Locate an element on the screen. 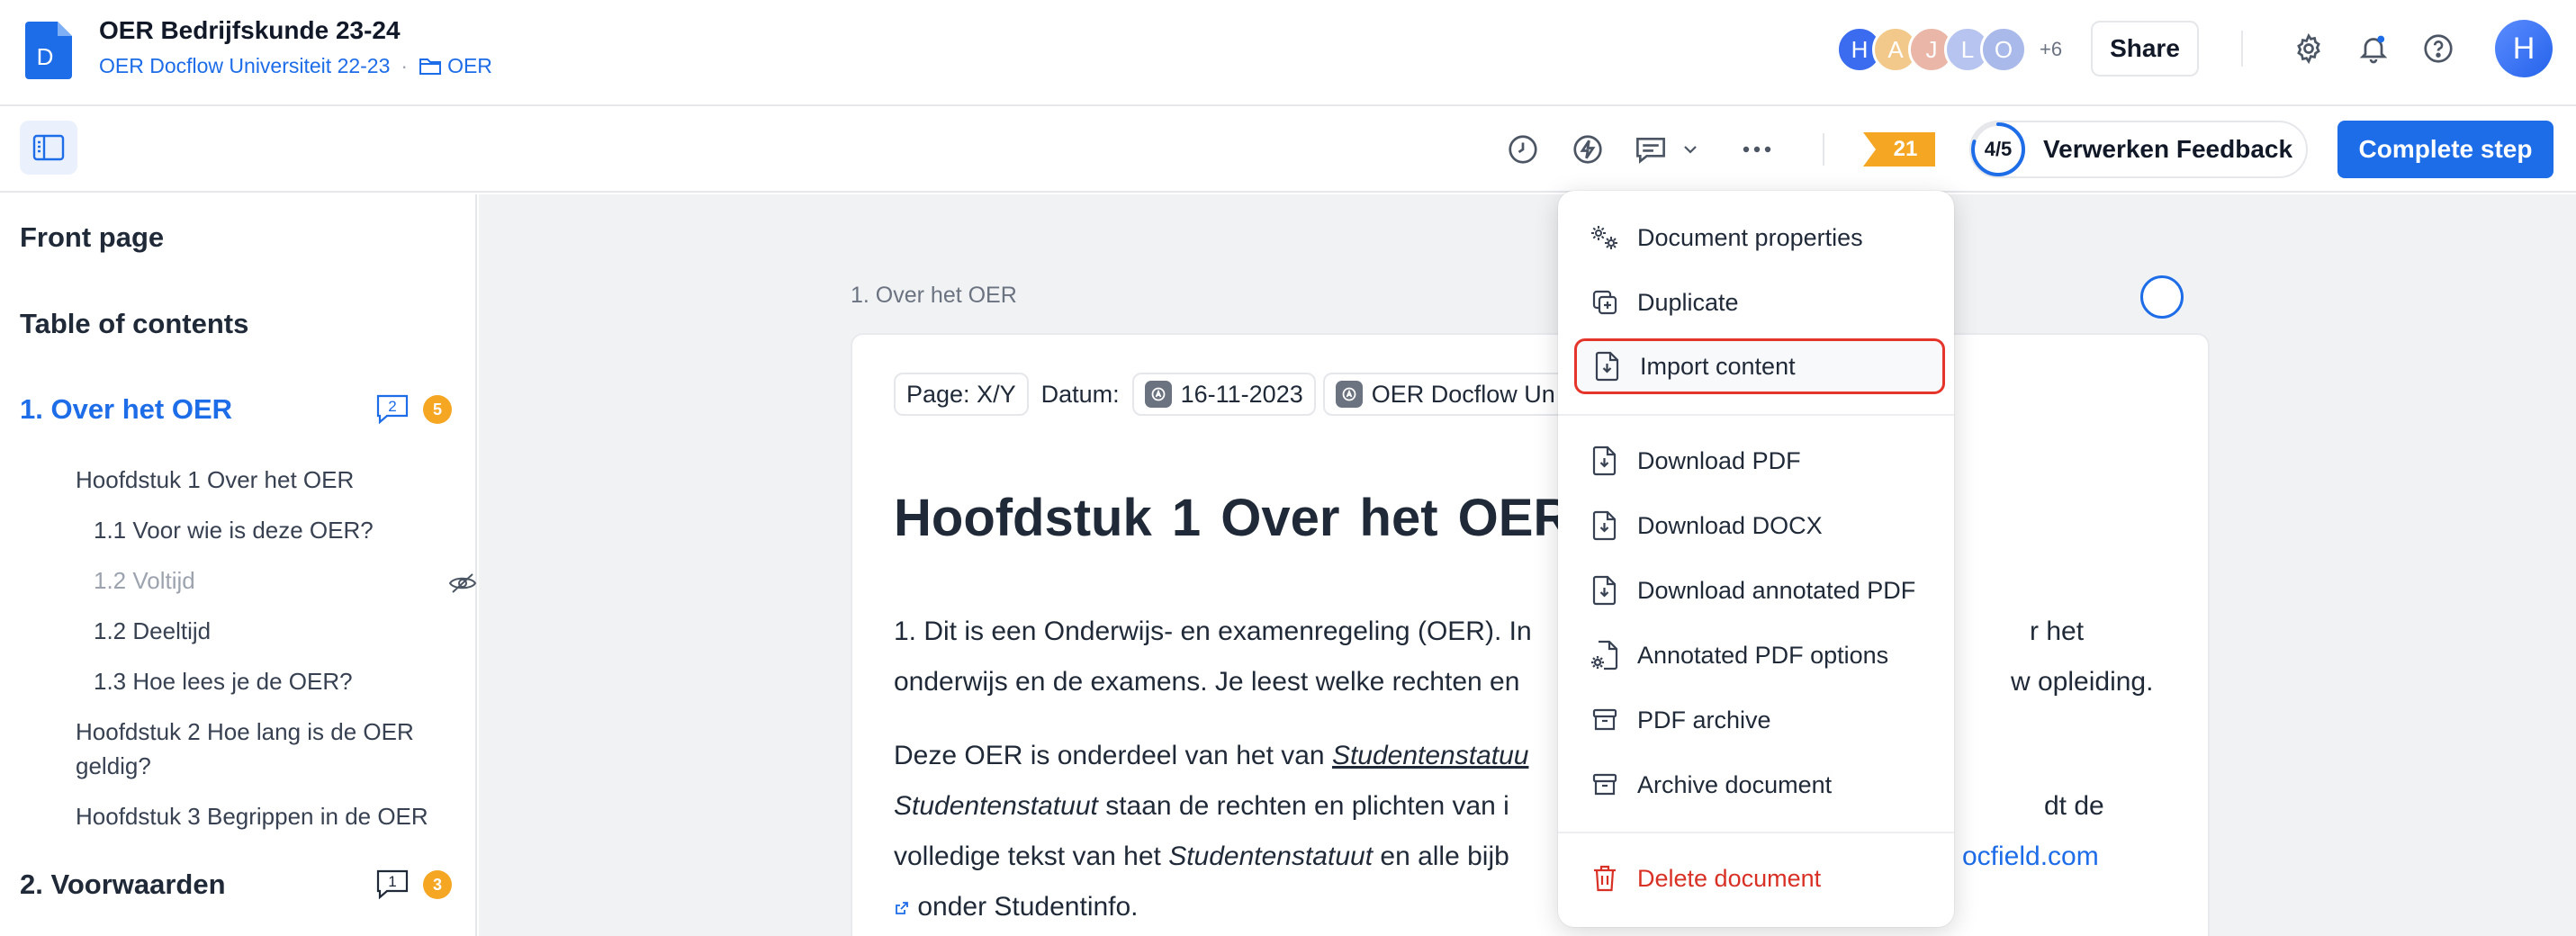 This screenshot has height=936, width=2576. step-label: Verwerken Feedback is located at coordinates (2168, 149).